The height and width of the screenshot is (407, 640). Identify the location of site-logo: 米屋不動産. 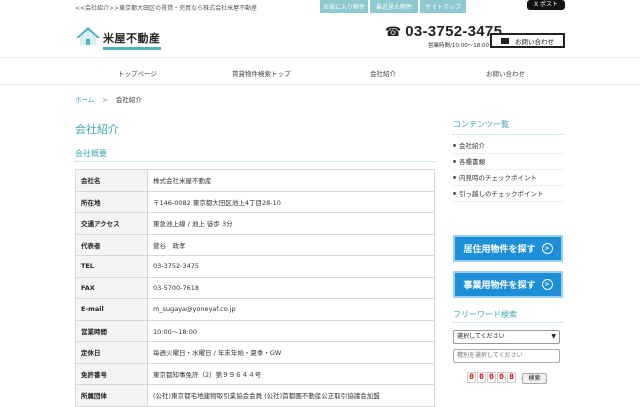
(118, 38).